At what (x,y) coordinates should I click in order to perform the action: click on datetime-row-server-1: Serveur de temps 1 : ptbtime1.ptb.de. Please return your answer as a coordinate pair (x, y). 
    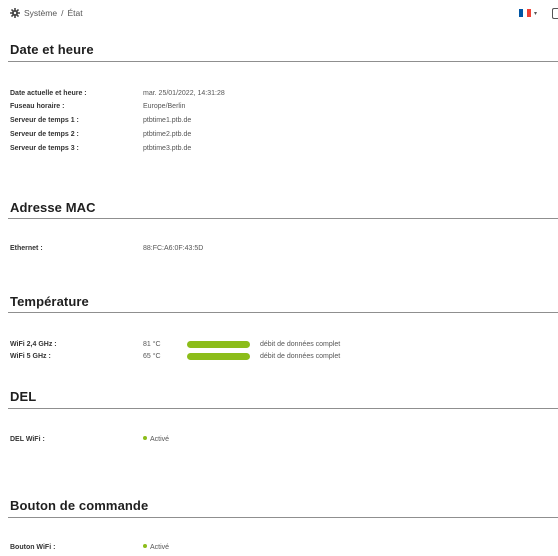
    Looking at the image, I should click on (280, 120).